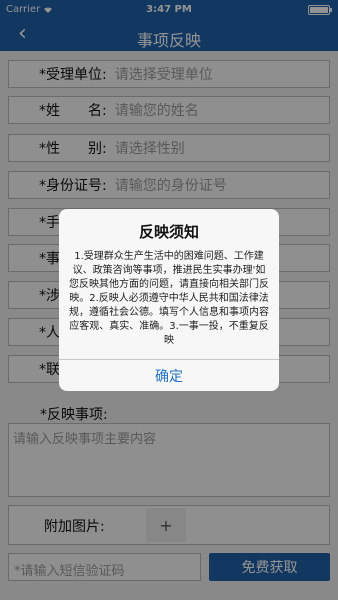 The image size is (338, 600). I want to click on confirm-button: 确定, so click(169, 375).